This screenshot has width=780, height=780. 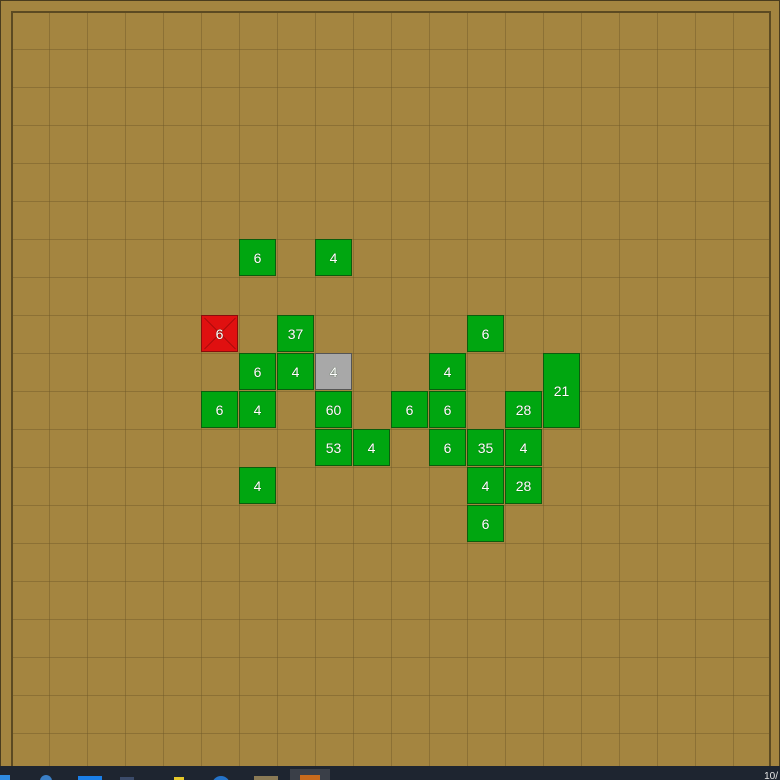 I want to click on revealed-tile: 37, so click(x=295, y=333).